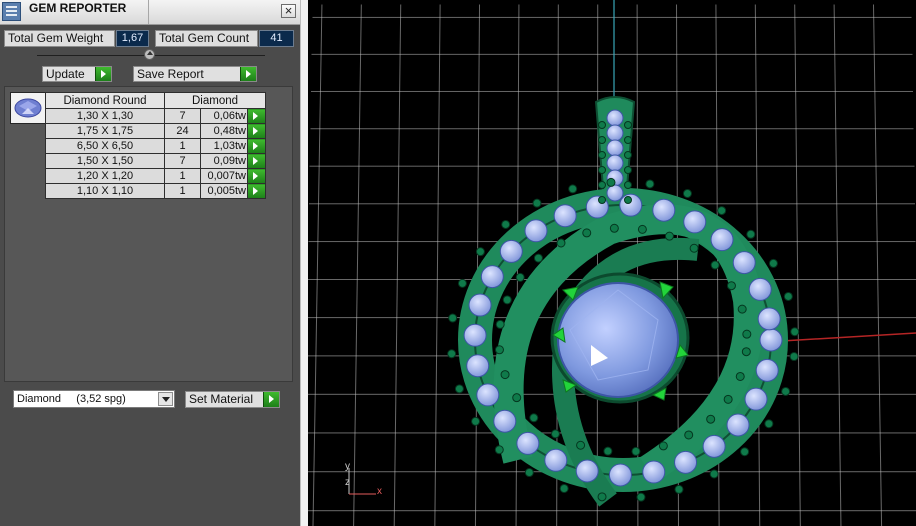 The width and height of the screenshot is (916, 526). I want to click on play-icon, so click(271, 399).